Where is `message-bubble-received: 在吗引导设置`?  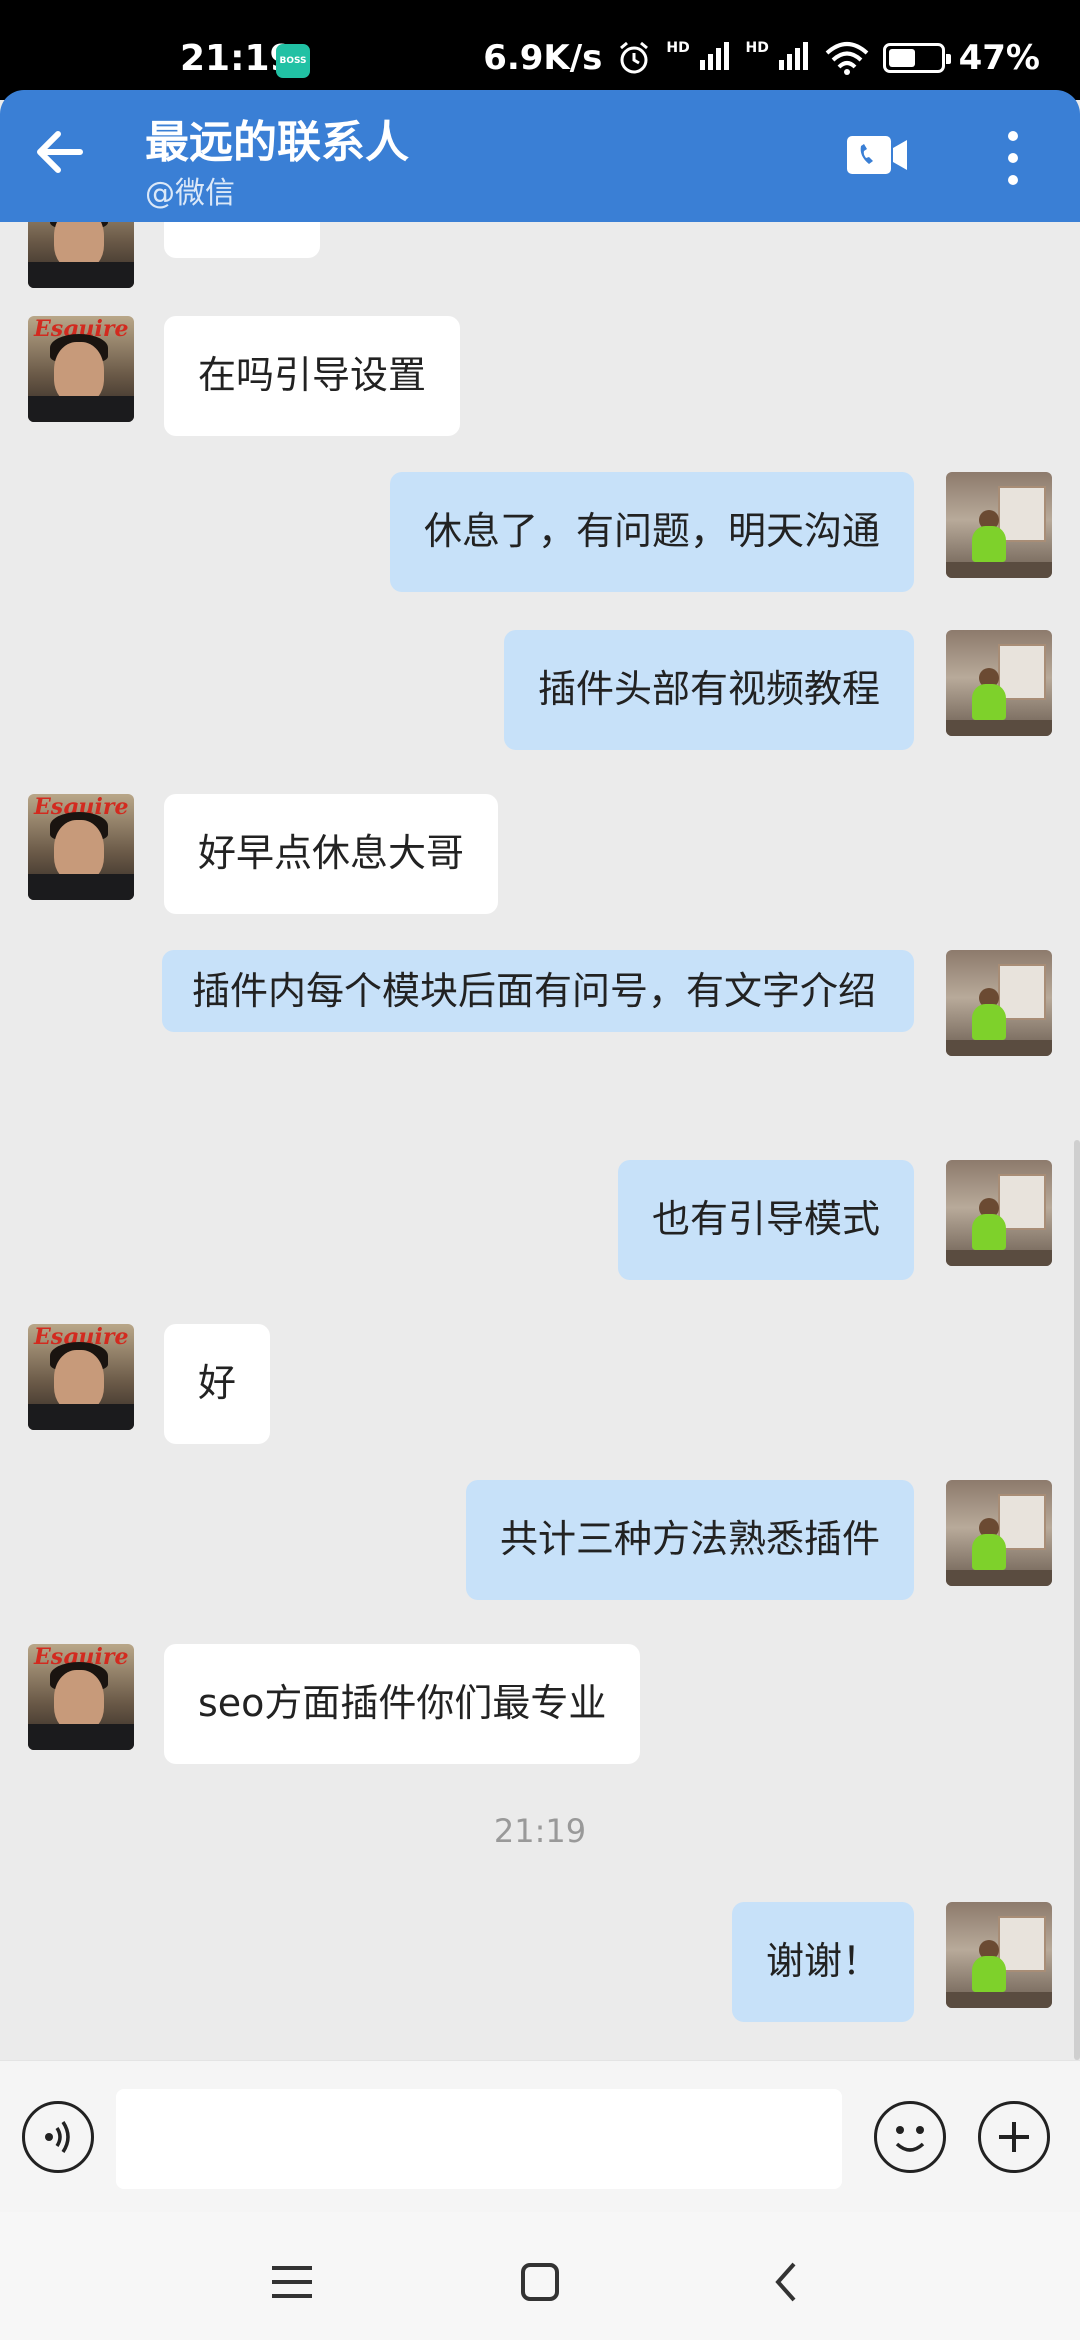
message-bubble-received: 在吗引导设置 is located at coordinates (312, 376).